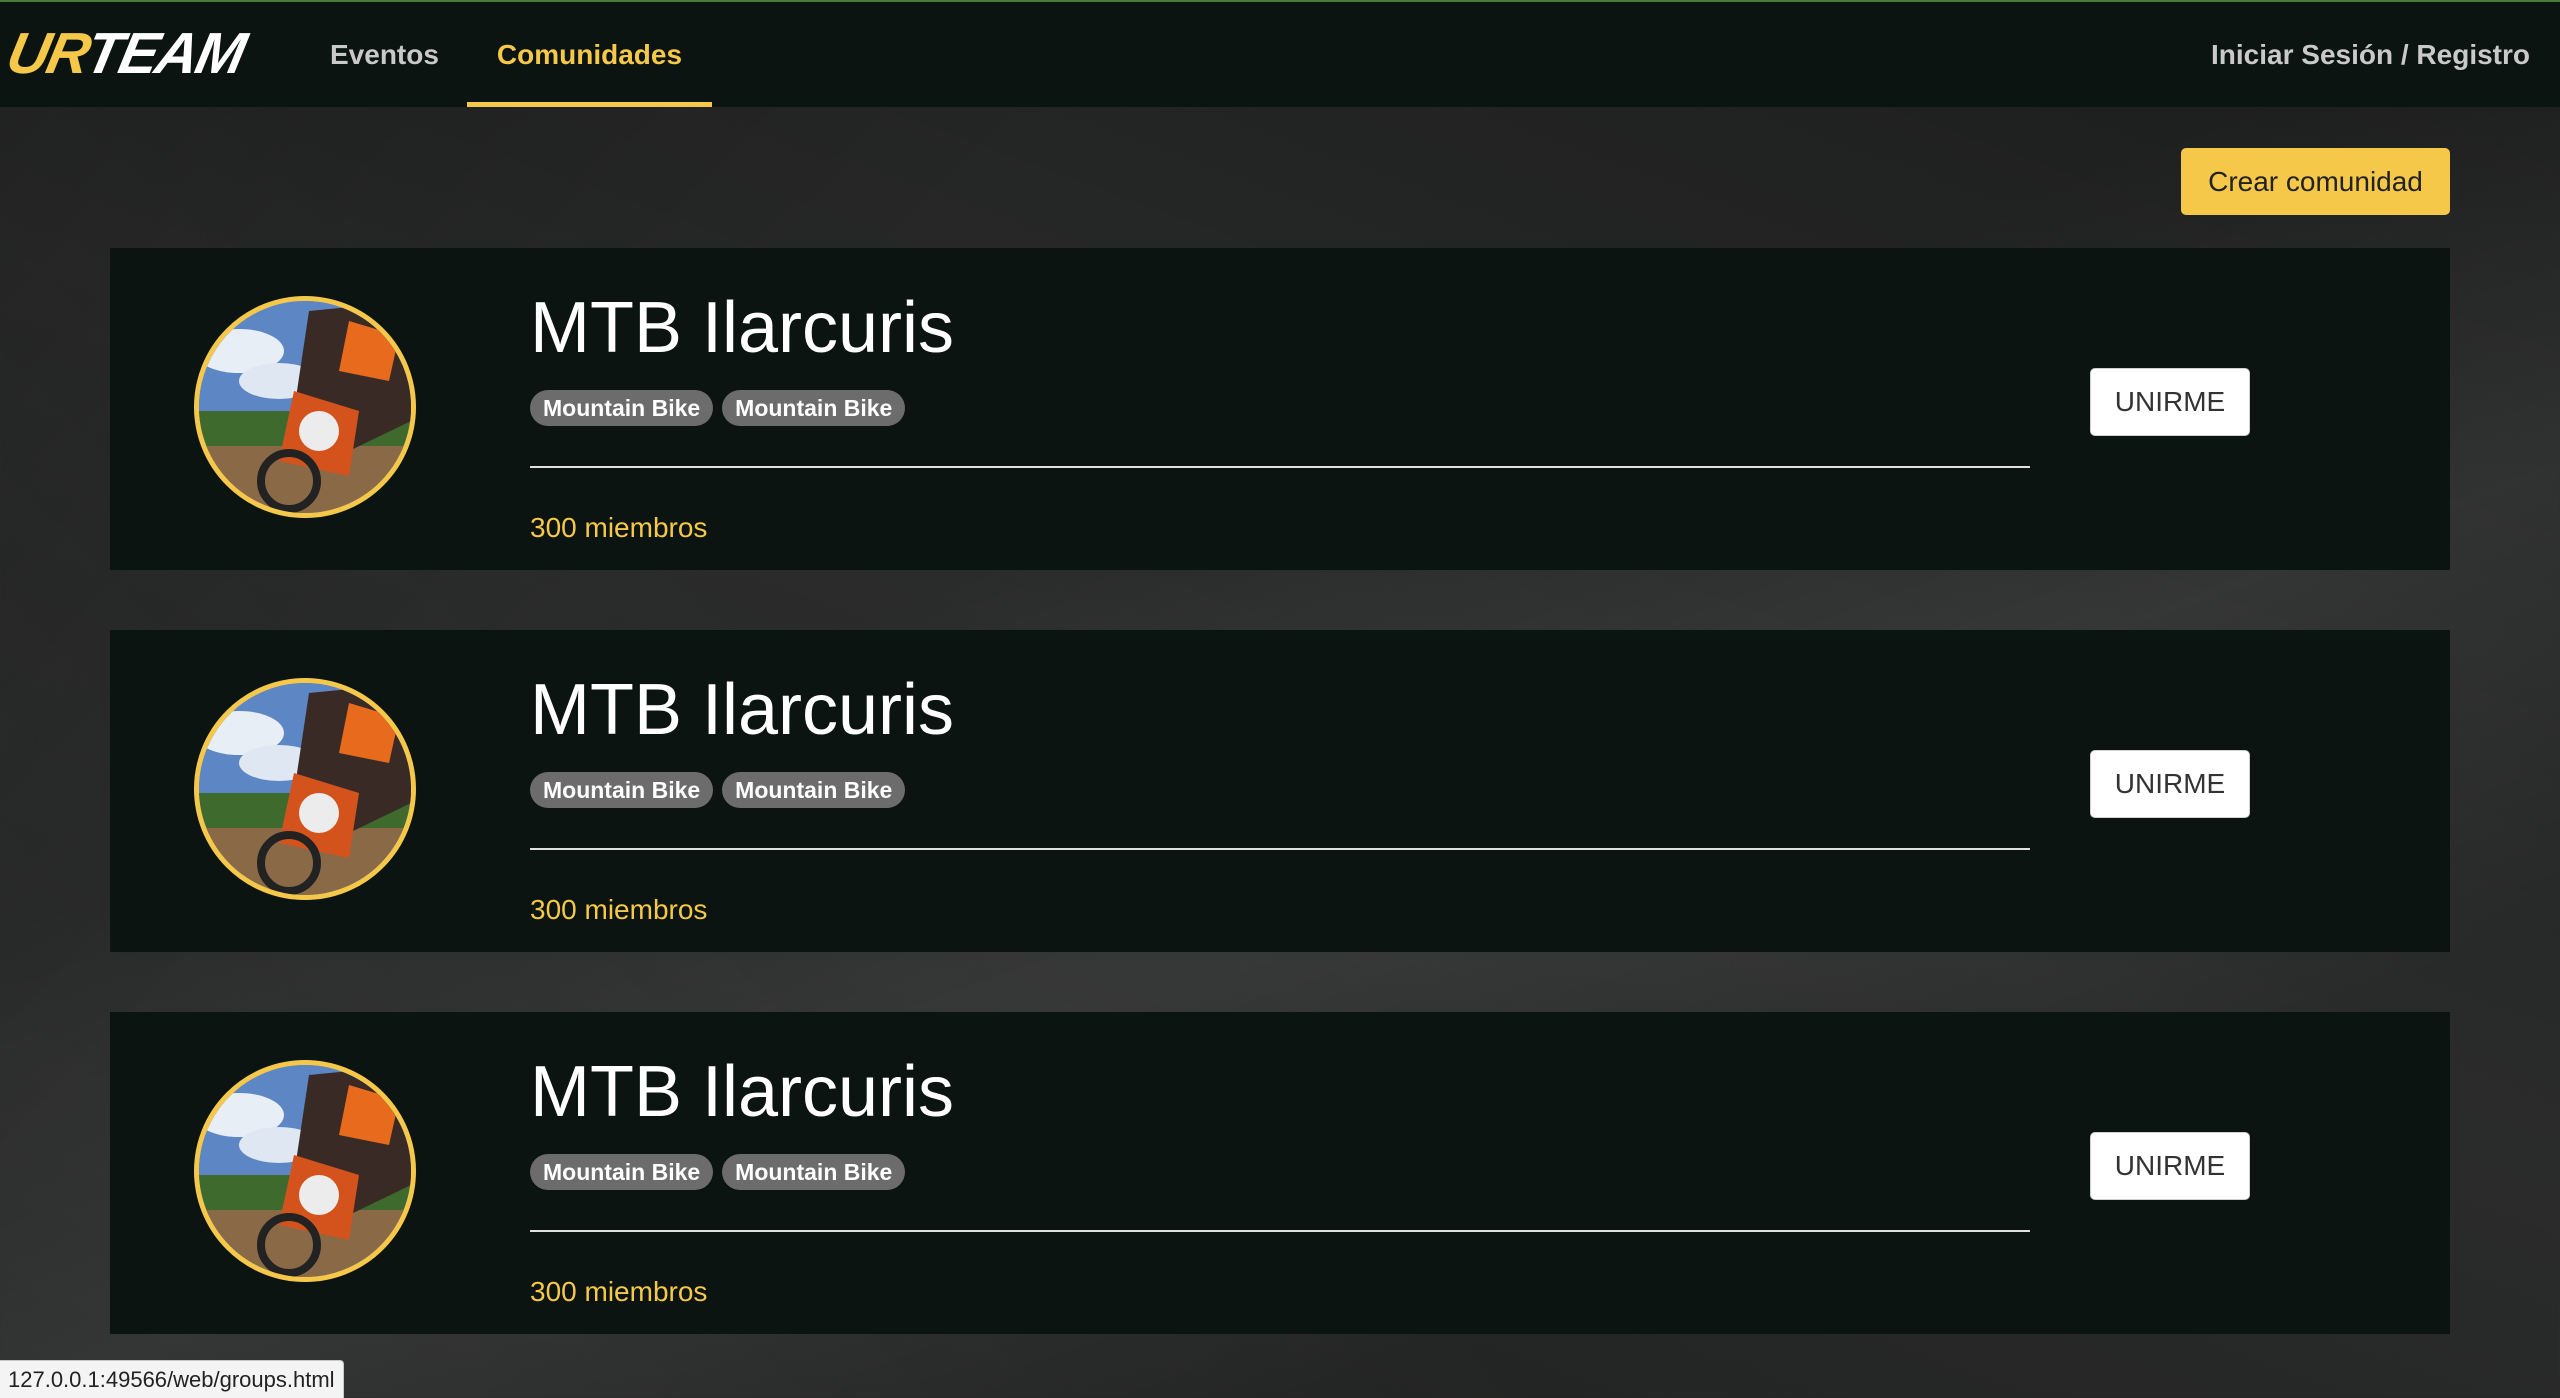  I want to click on login-register-link: Iniciar Sesión / Registro, so click(2370, 54).